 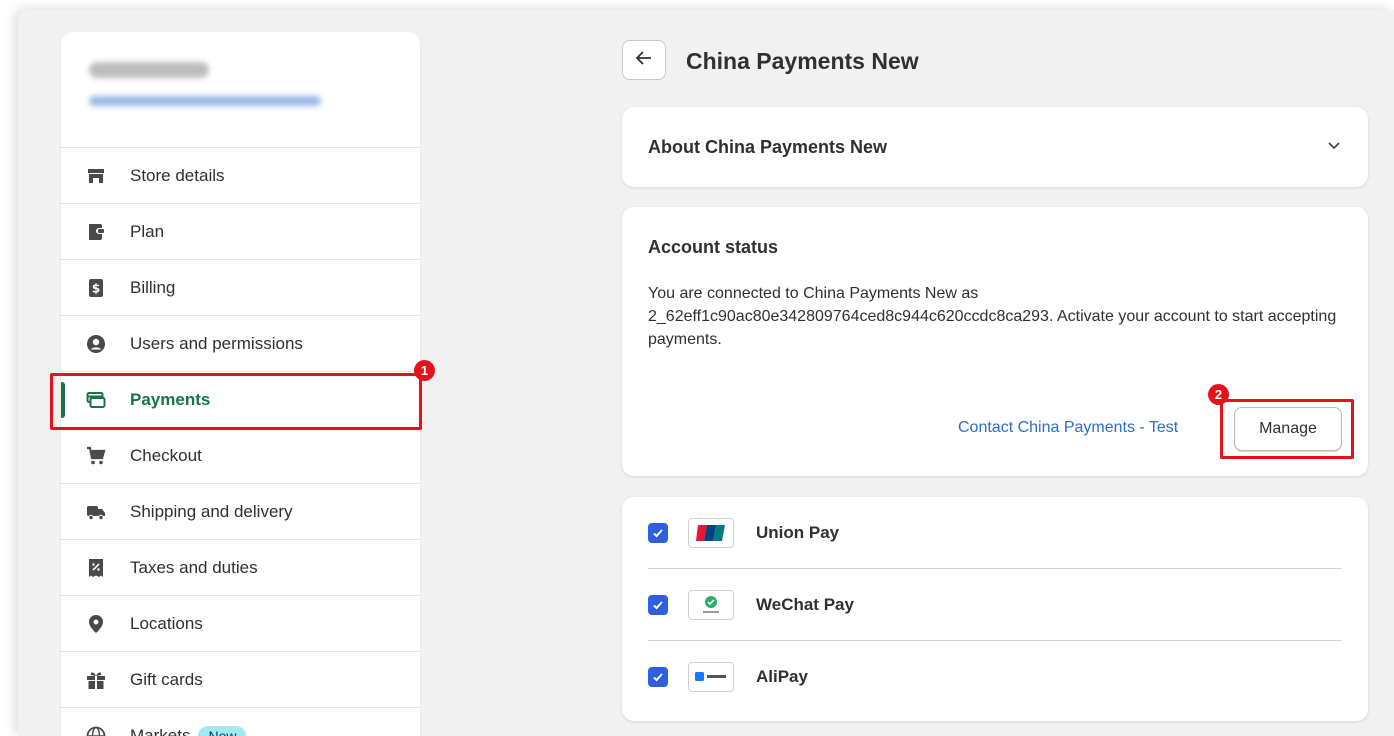 I want to click on payment-method-row: AliPay, so click(x=995, y=677).